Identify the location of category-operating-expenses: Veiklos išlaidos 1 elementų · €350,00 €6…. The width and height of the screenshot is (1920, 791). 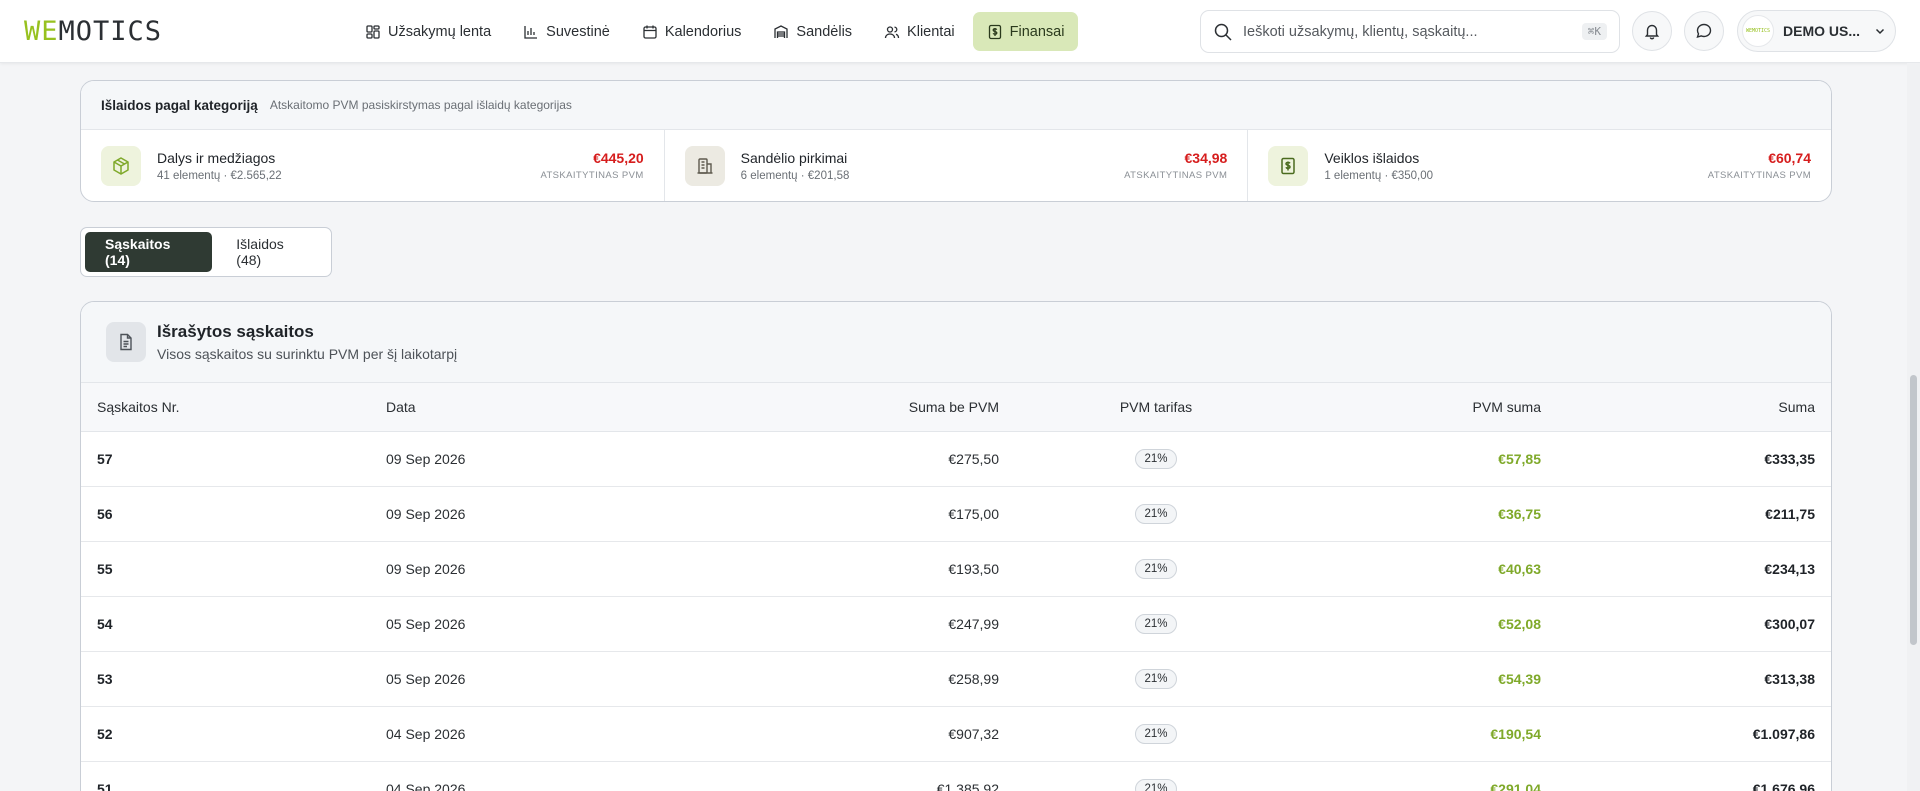
(1539, 165).